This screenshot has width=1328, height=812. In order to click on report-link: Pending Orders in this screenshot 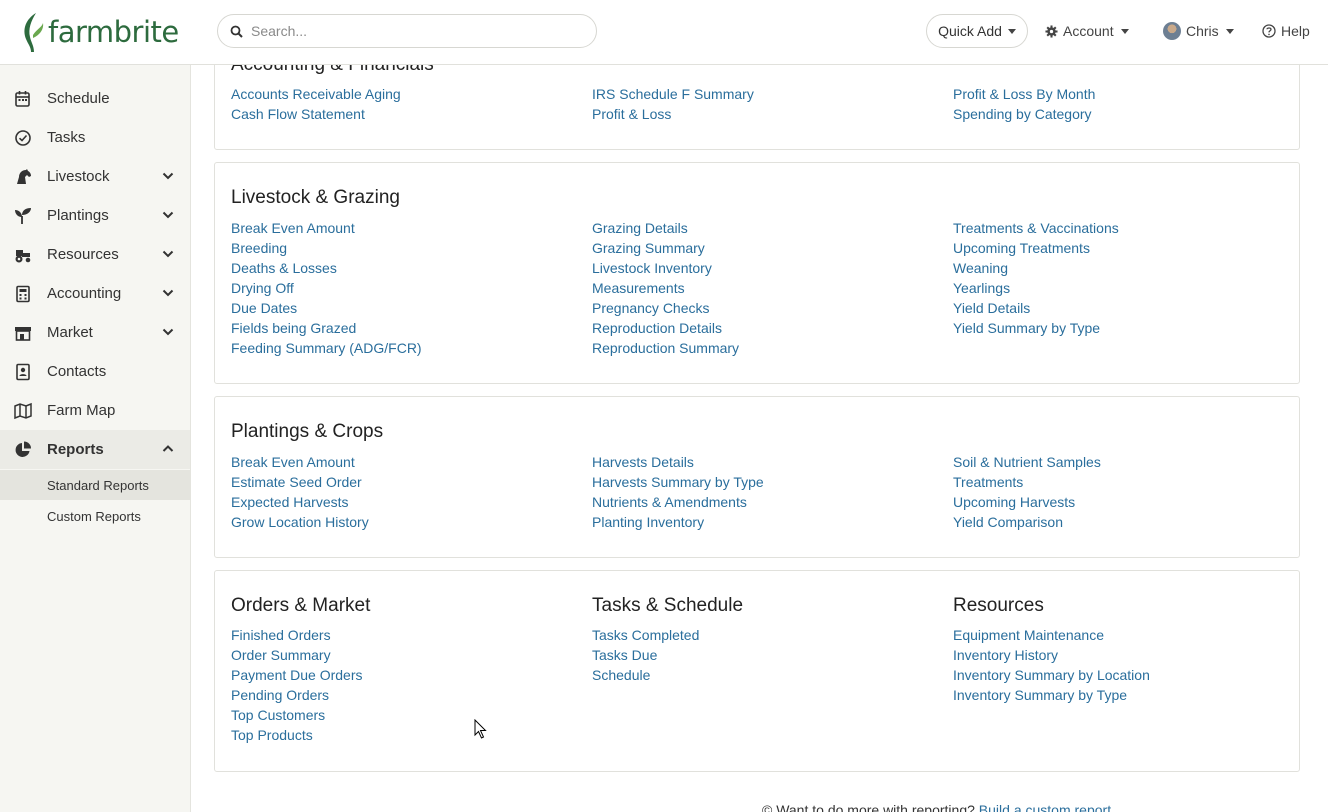, I will do `click(300, 695)`.